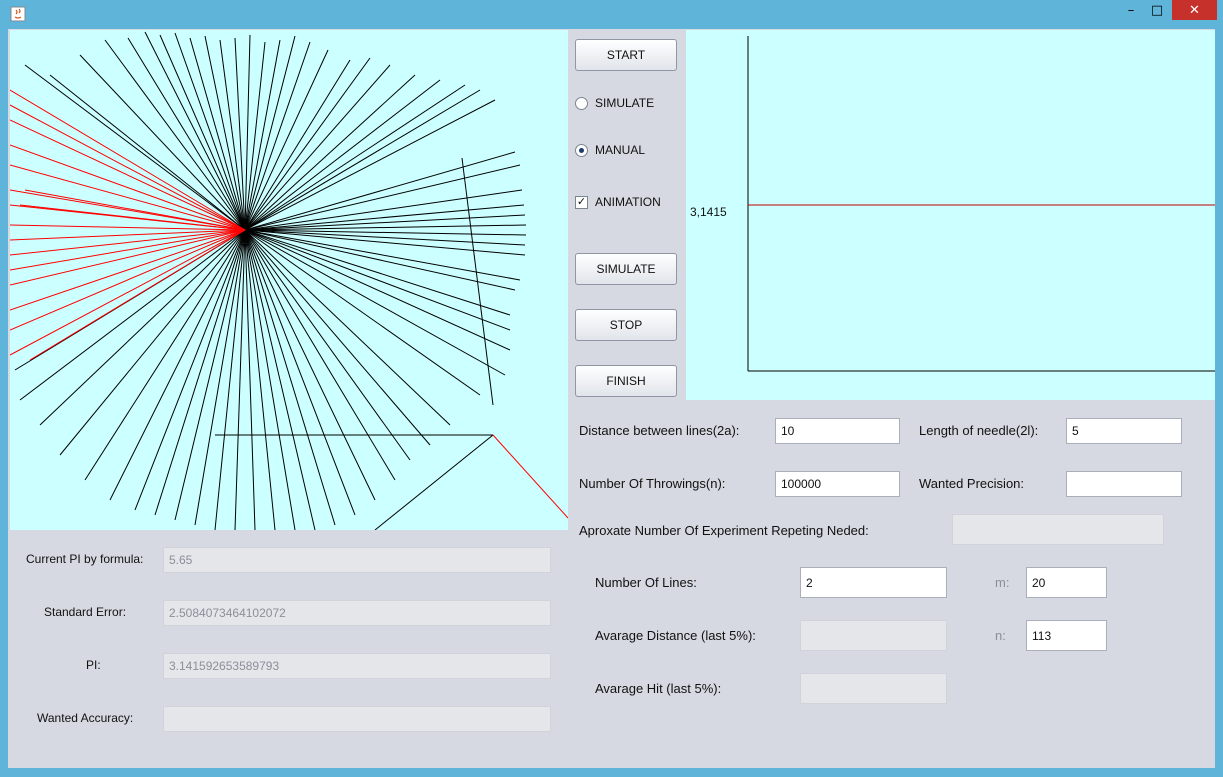  I want to click on pi-label: PI:, so click(93, 665).